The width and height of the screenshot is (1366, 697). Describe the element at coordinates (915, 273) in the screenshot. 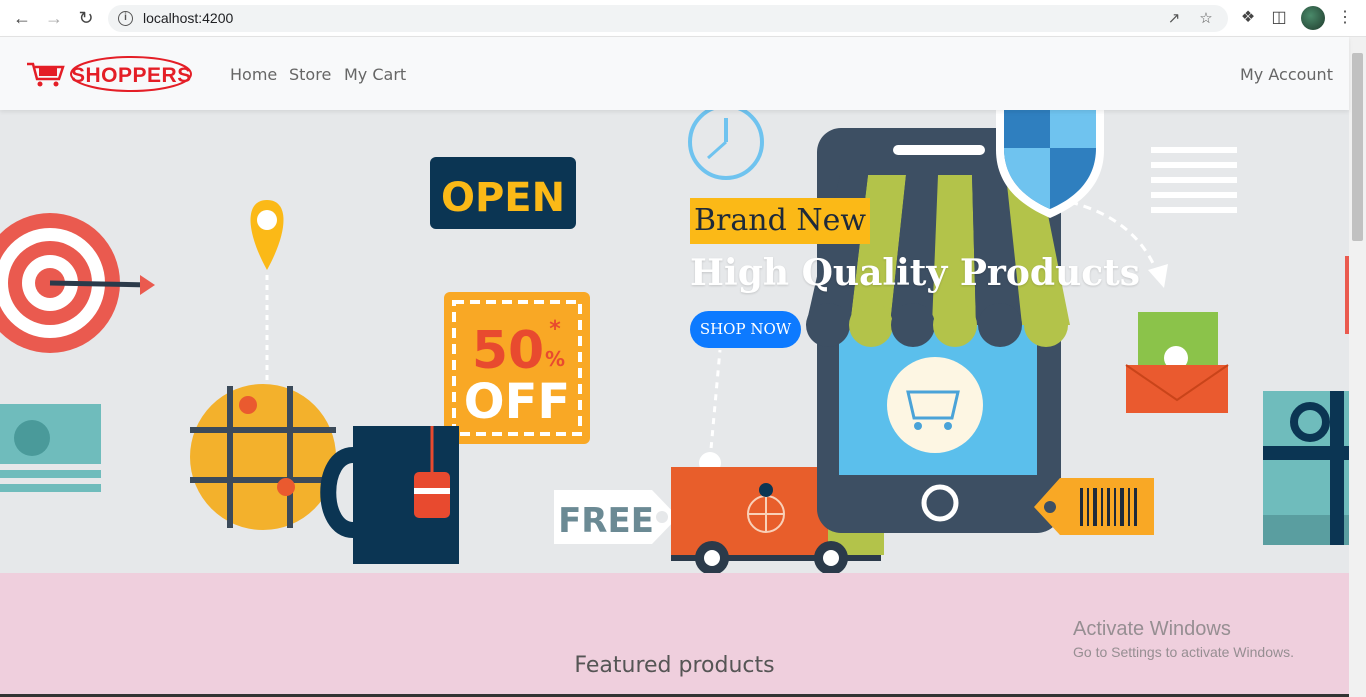

I see `hero-title: High Quality Products` at that location.